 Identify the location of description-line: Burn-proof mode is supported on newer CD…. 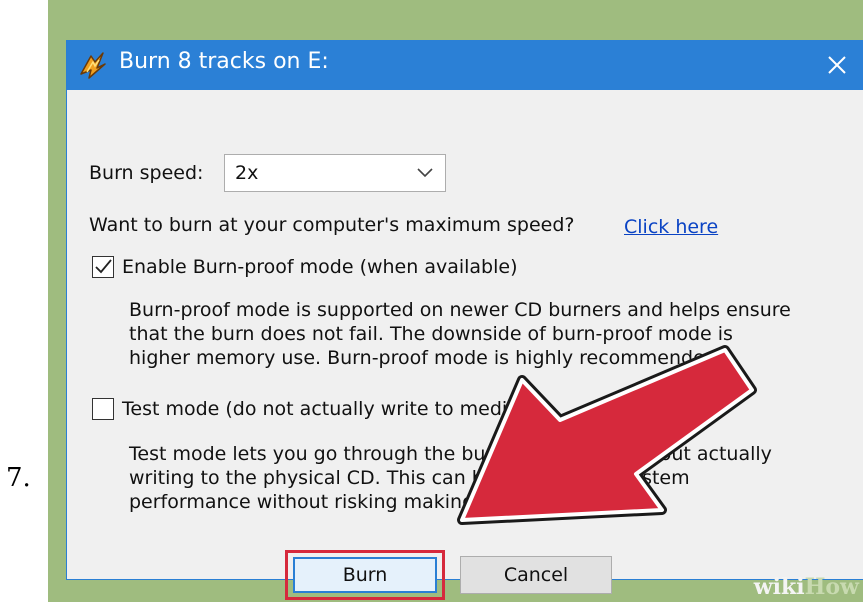
(460, 310).